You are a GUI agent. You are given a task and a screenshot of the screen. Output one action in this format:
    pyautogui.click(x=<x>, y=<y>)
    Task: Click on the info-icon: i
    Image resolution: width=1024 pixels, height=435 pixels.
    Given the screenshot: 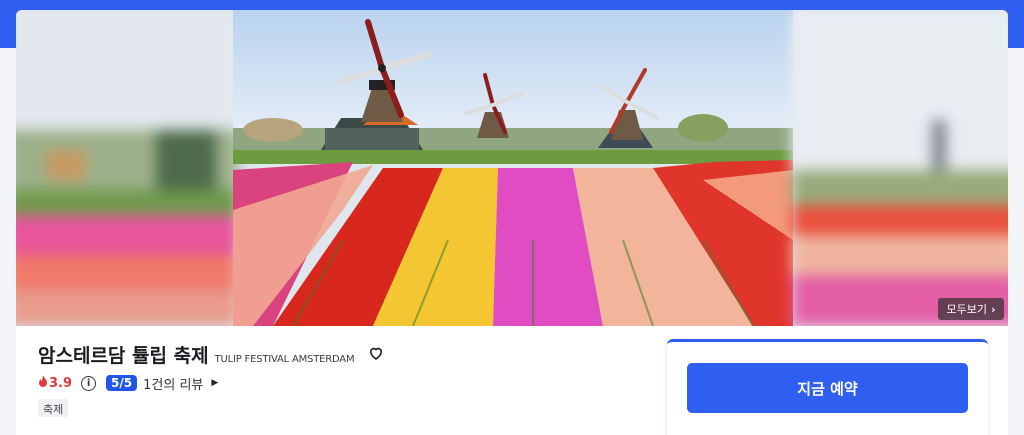 What is the action you would take?
    pyautogui.click(x=89, y=383)
    